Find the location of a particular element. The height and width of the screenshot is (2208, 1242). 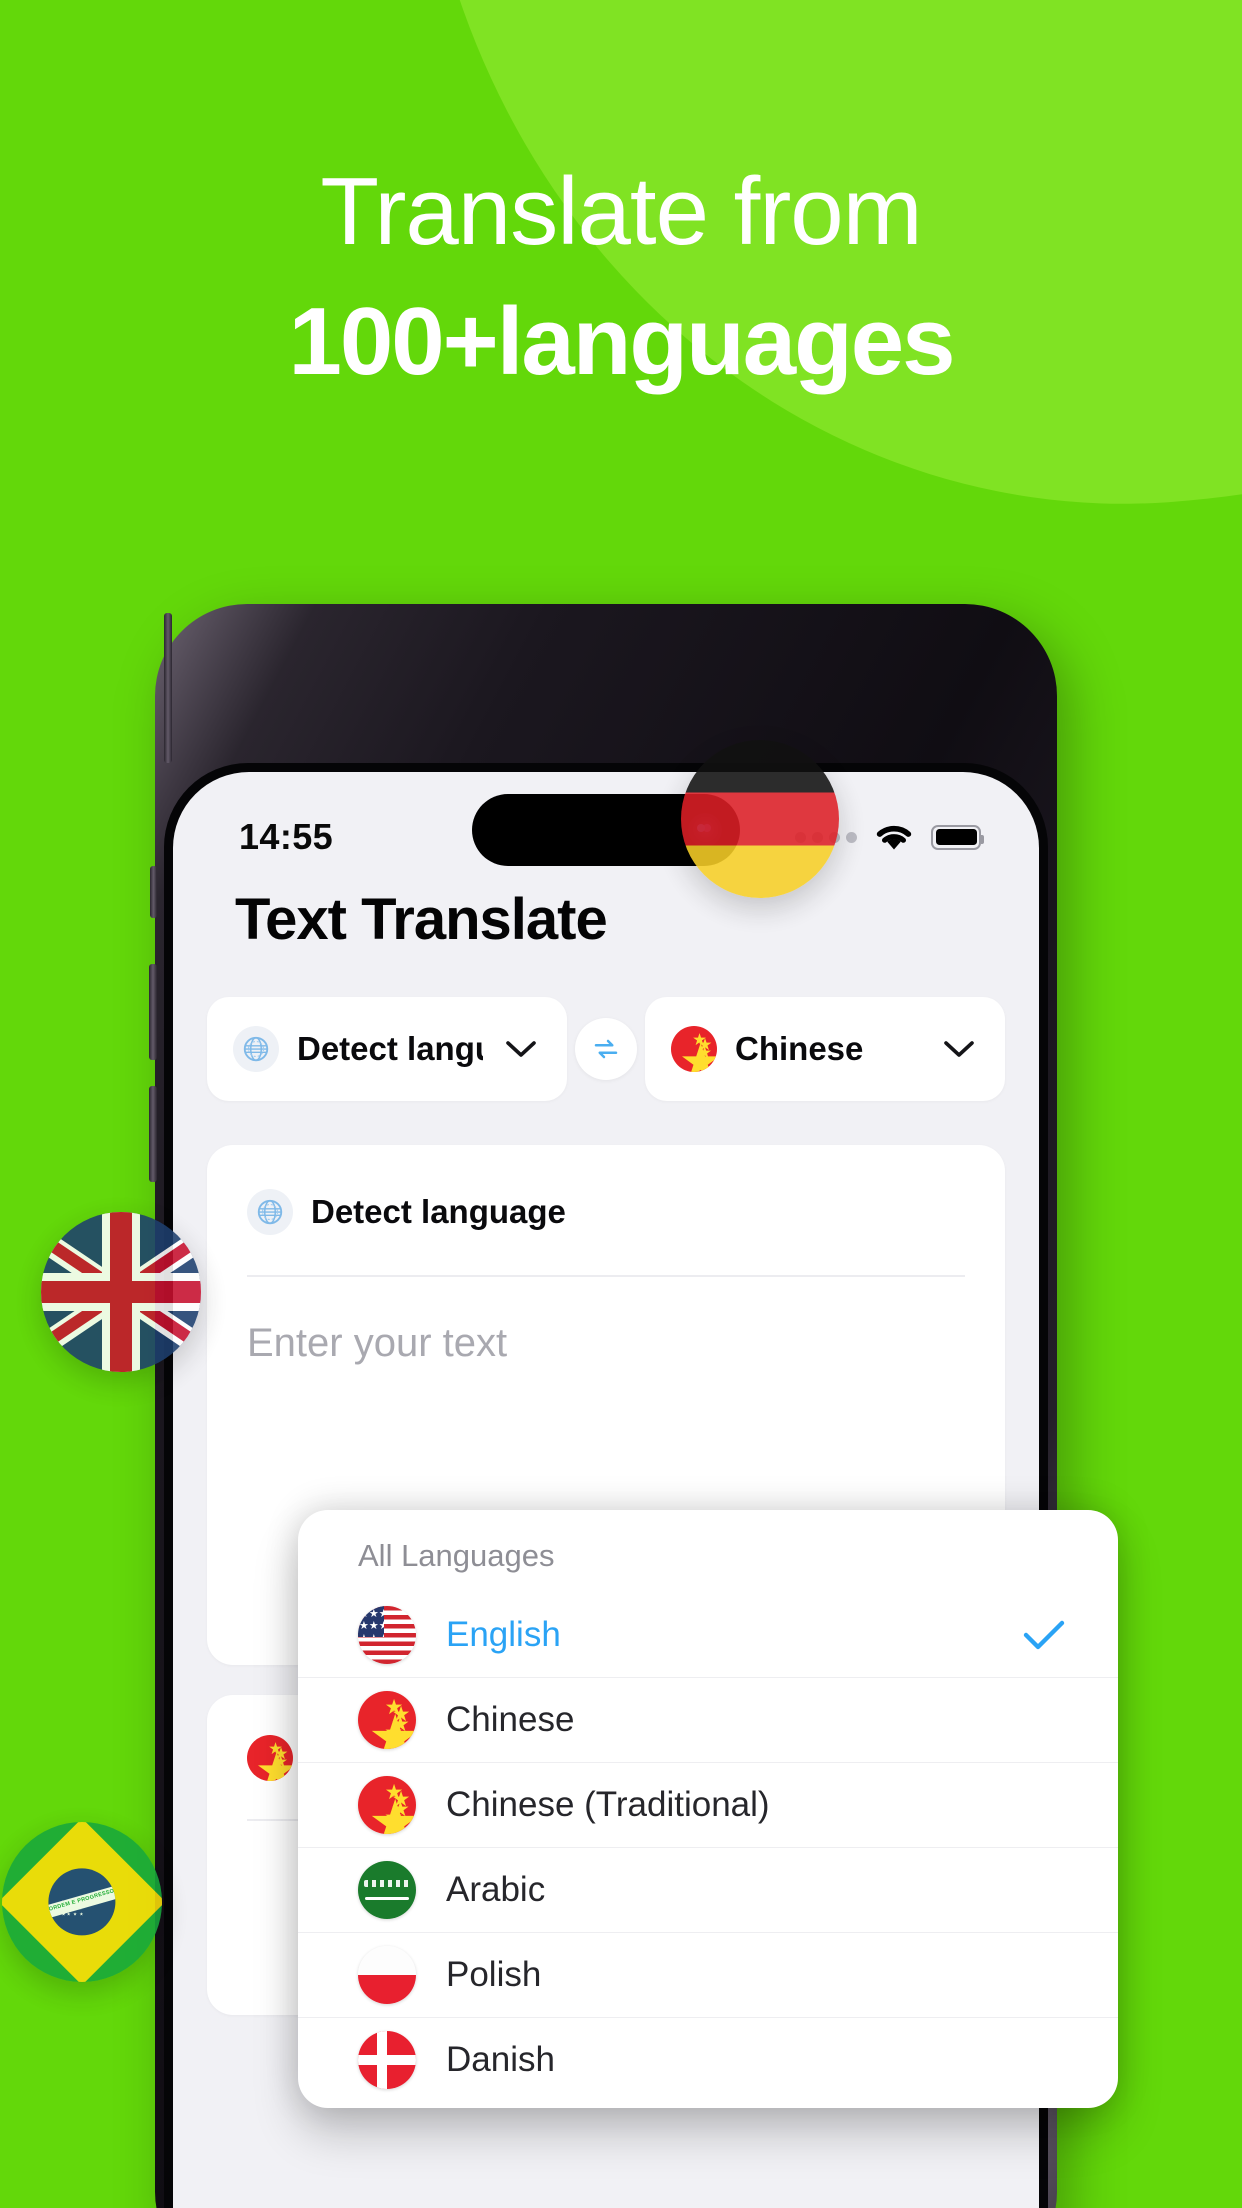

silent-switch is located at coordinates (153, 892).